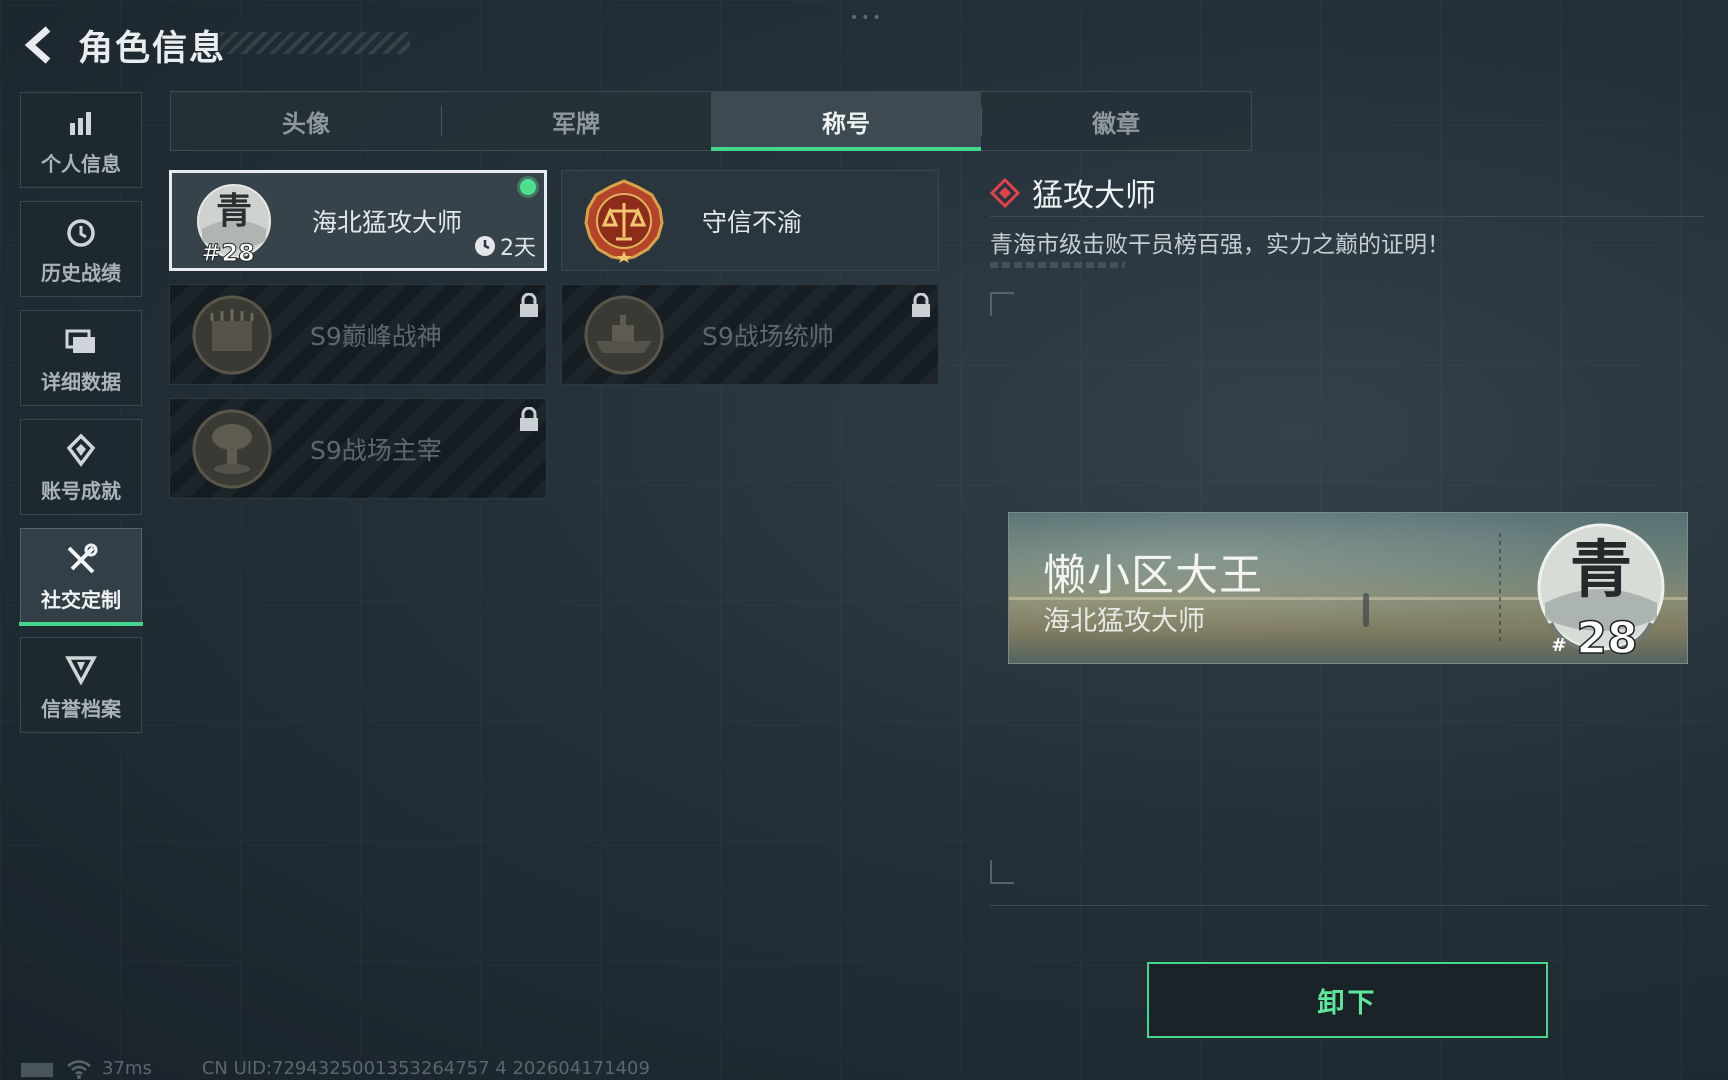 This screenshot has height=1080, width=1728. I want to click on sidebar: 个人信息 历史战绩 详细数据 账号成就 社交定制 信誉档案, so click(81, 419).